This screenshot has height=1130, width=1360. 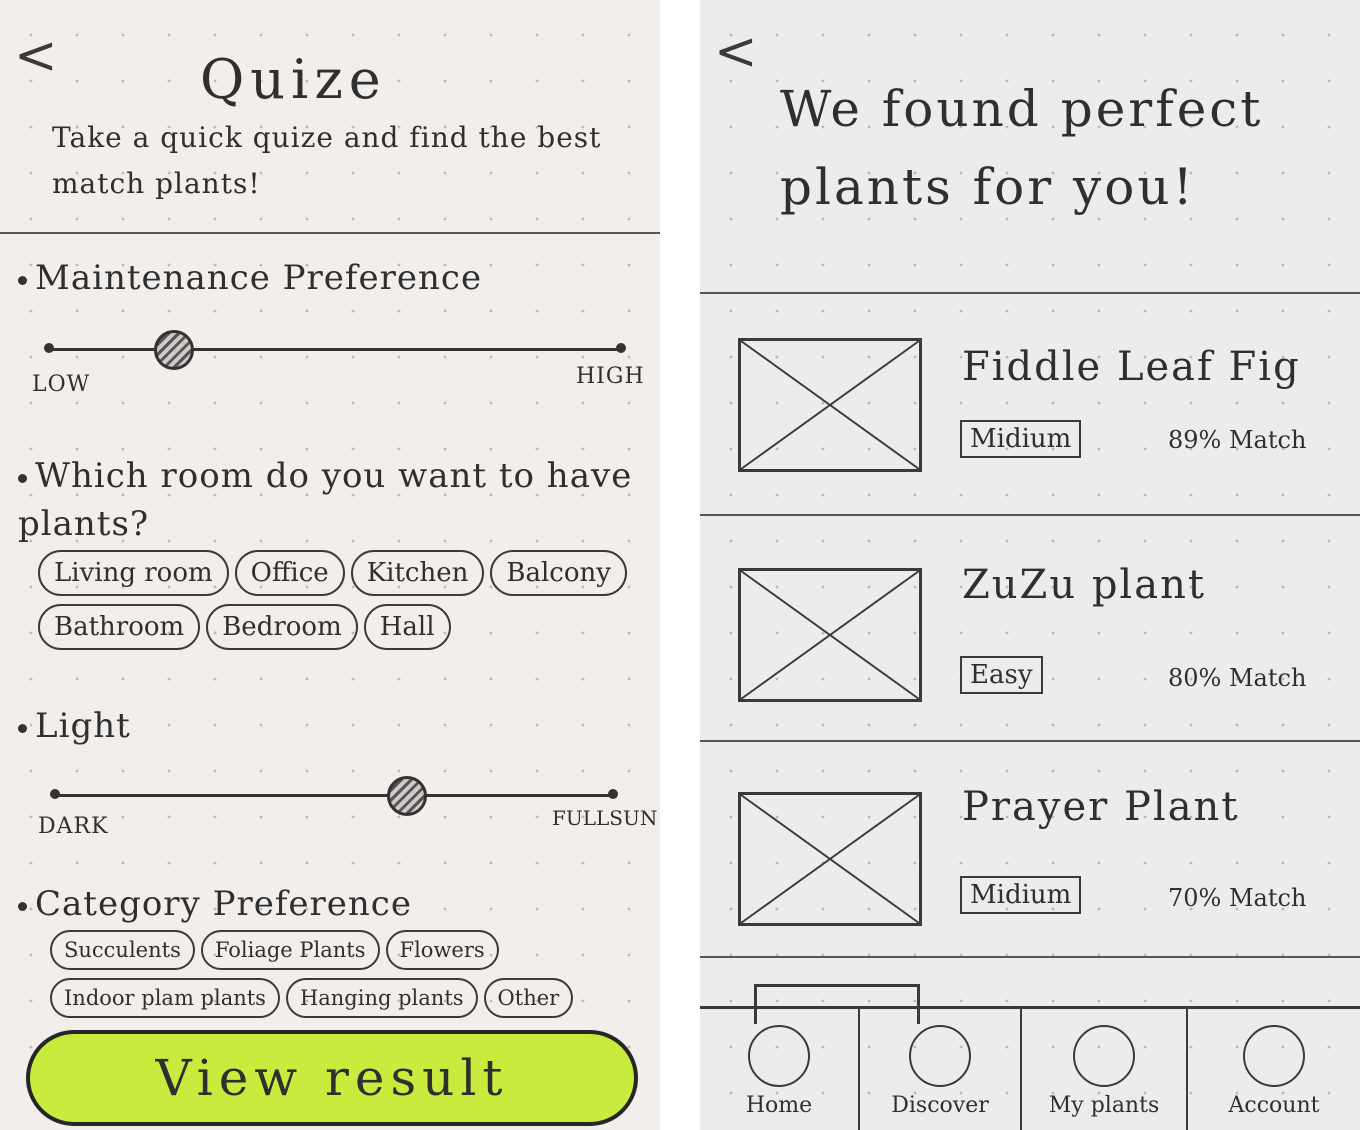 I want to click on screen-gap, so click(x=680, y=565).